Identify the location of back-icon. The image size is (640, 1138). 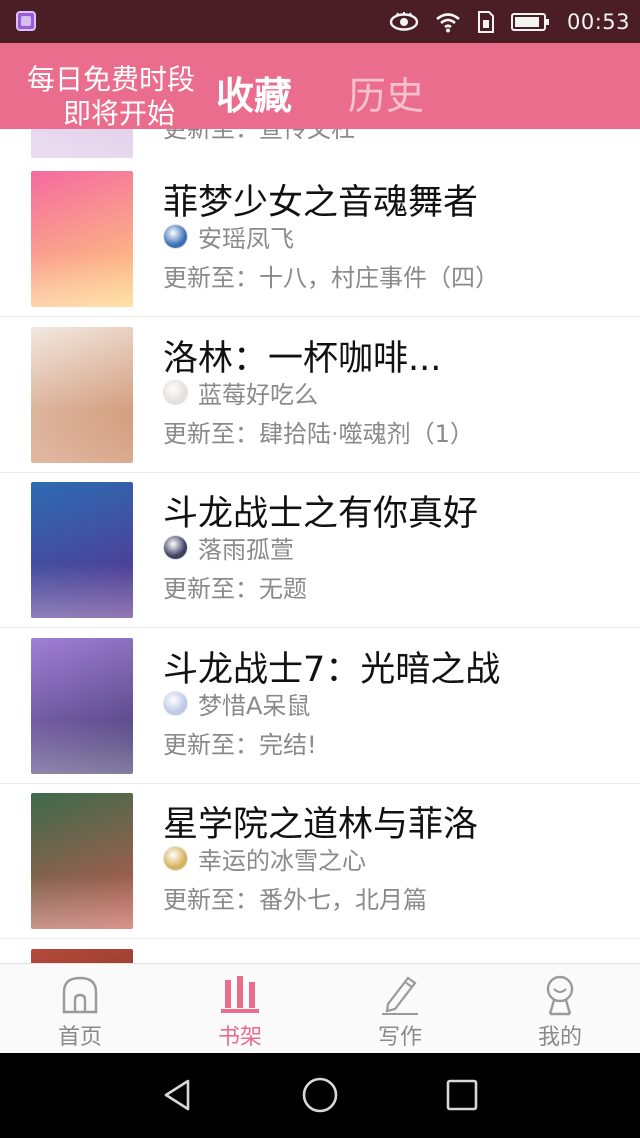
(178, 1095).